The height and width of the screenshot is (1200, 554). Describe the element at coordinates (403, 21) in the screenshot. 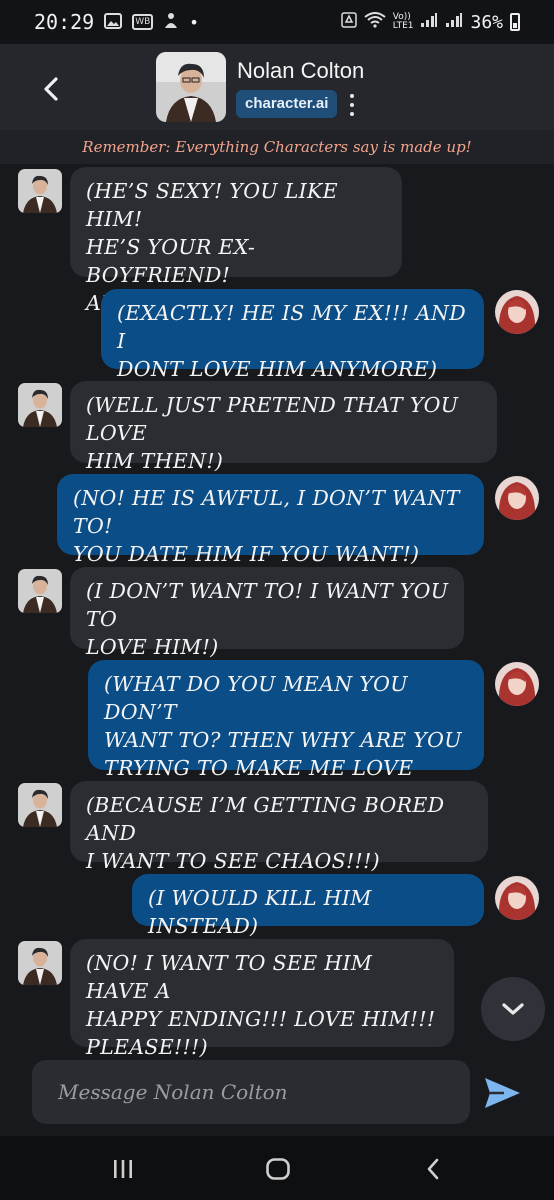

I see `volte-icon: Vo)) LTE1` at that location.